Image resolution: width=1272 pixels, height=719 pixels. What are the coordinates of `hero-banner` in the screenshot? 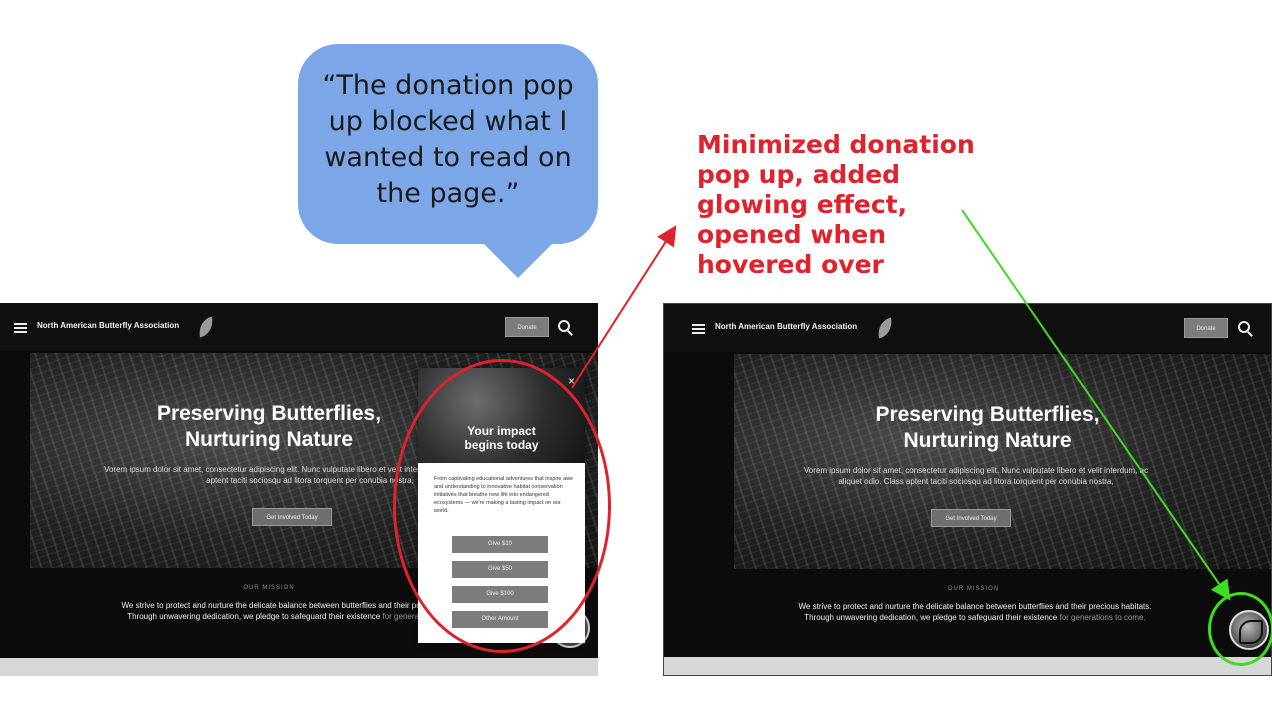 It's located at (1002, 461).